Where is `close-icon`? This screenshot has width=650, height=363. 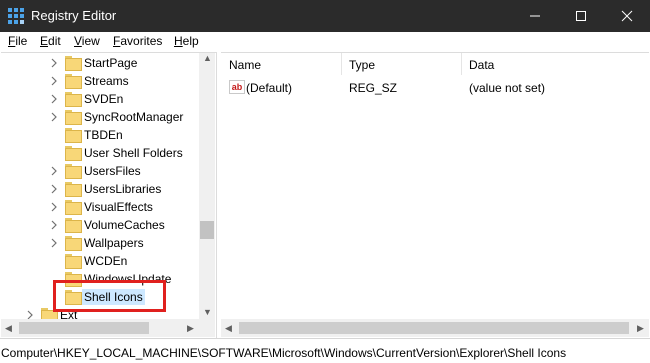 close-icon is located at coordinates (627, 16).